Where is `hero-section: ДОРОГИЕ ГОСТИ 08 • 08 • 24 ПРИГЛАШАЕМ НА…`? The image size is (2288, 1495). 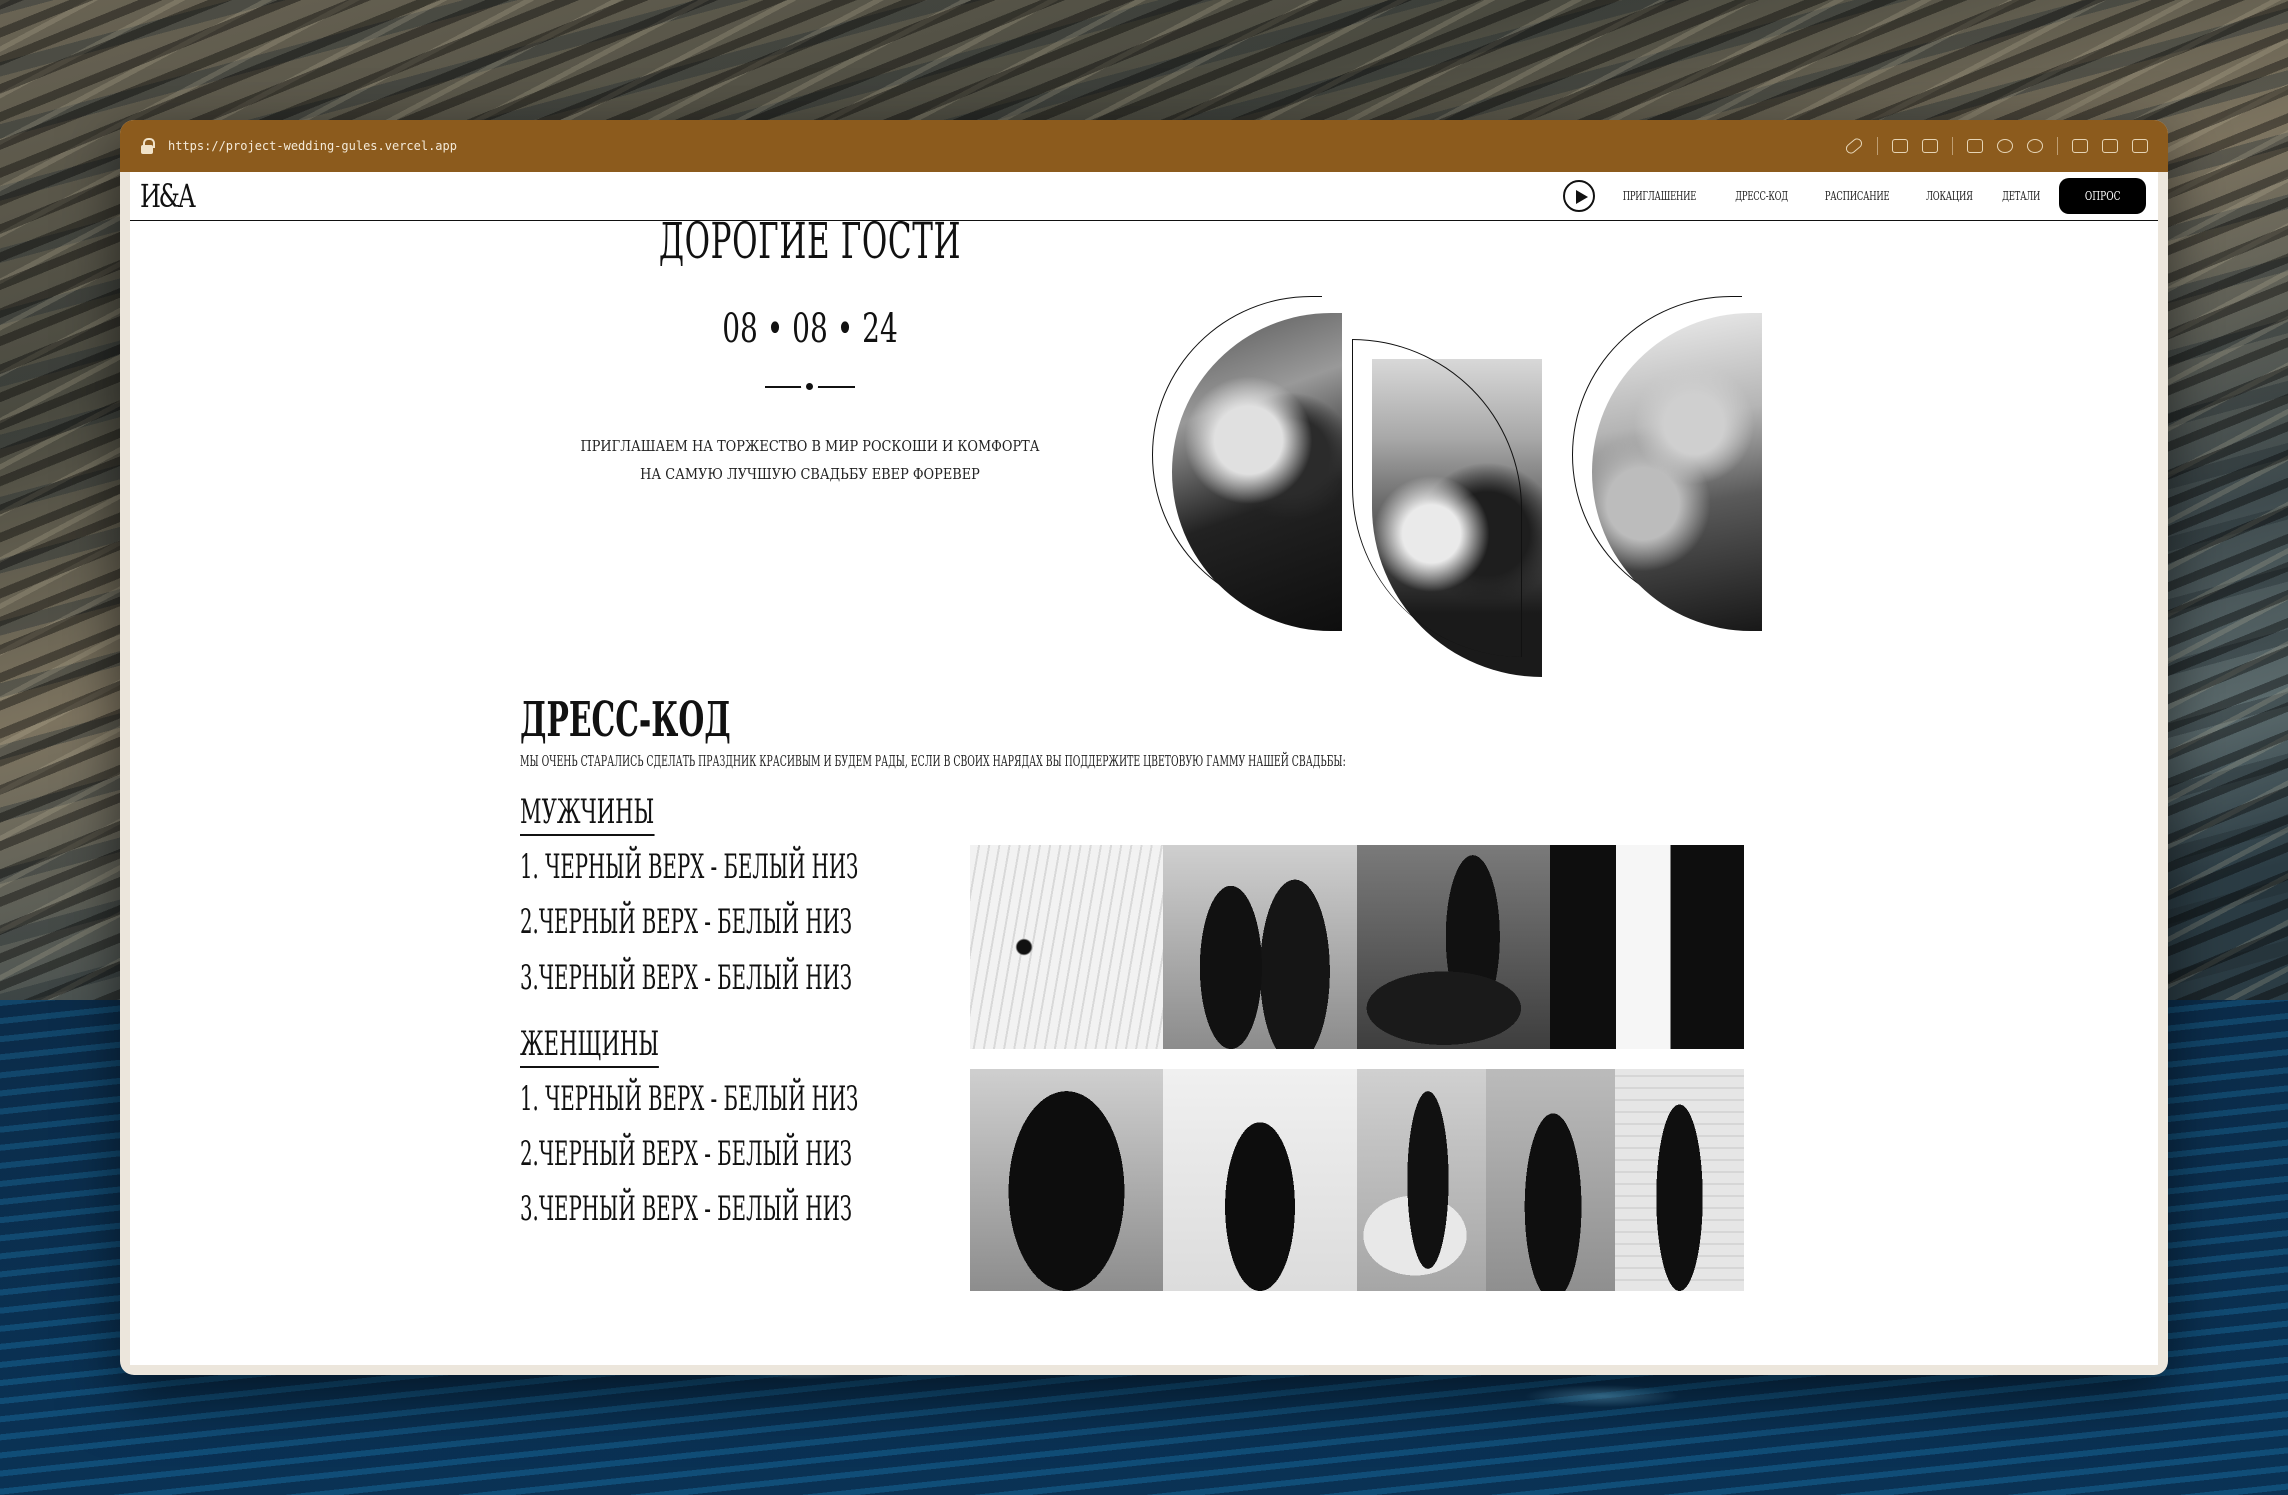
hero-section: ДОРОГИЕ ГОСТИ 08 • 08 • 24 ПРИГЛАШАЕМ НА… is located at coordinates (810, 350).